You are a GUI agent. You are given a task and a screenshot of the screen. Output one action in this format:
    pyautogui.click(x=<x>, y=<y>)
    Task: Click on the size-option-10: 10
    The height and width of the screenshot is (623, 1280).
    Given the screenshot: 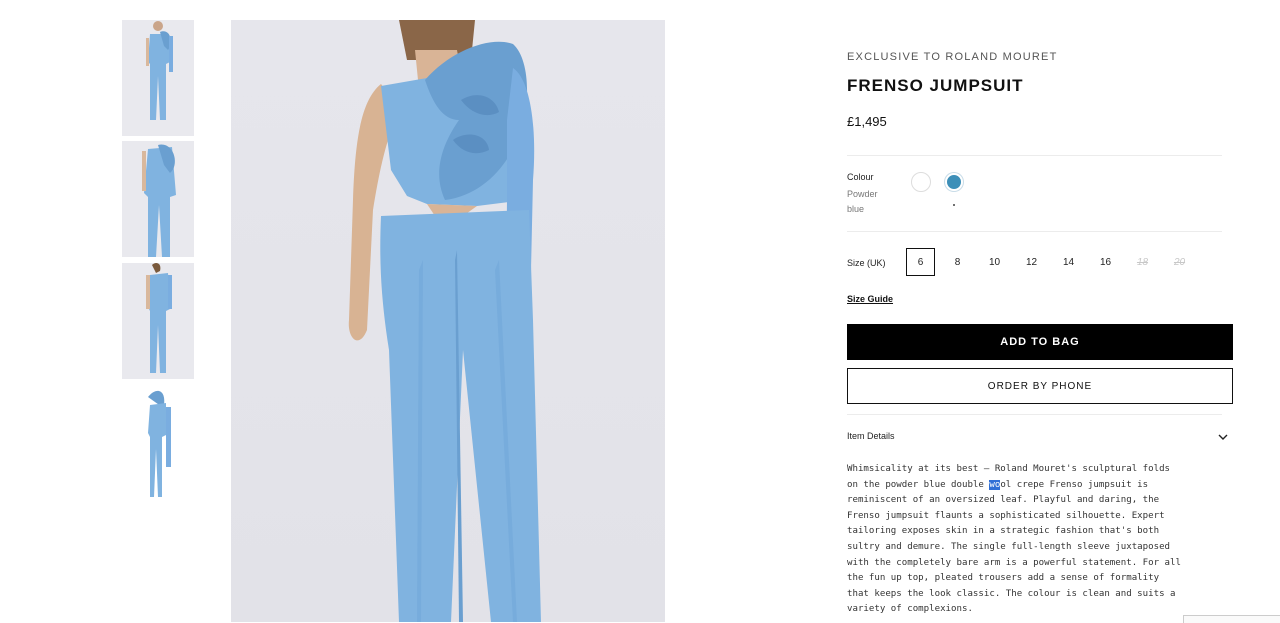 What is the action you would take?
    pyautogui.click(x=994, y=262)
    